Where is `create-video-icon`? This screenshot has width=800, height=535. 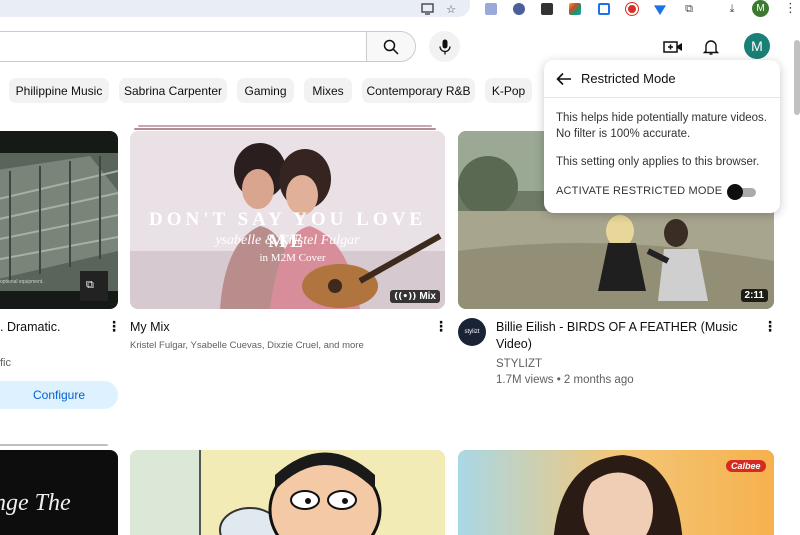 create-video-icon is located at coordinates (672, 47).